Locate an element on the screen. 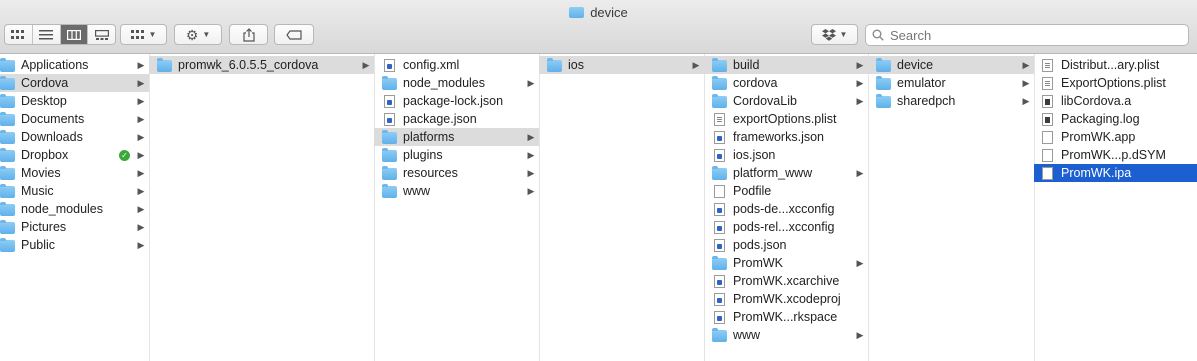 This screenshot has height=361, width=1197. window-title-area: device is located at coordinates (598, 12).